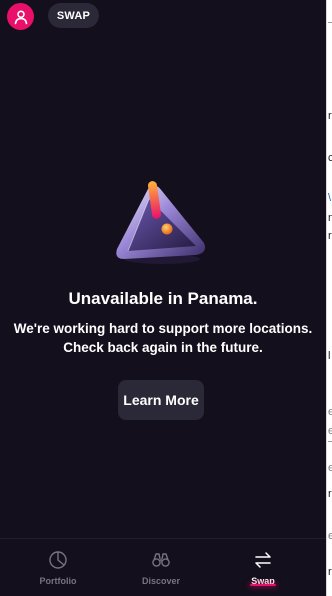 This screenshot has width=332, height=596. Describe the element at coordinates (73, 15) in the screenshot. I see `swap-pill-button: SWAP` at that location.